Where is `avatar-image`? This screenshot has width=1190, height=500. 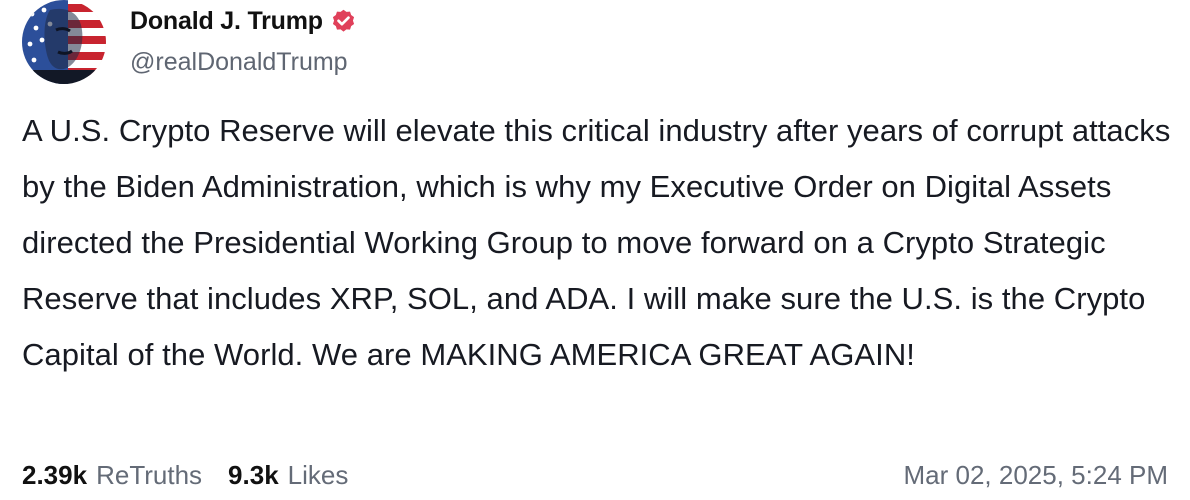
avatar-image is located at coordinates (64, 42).